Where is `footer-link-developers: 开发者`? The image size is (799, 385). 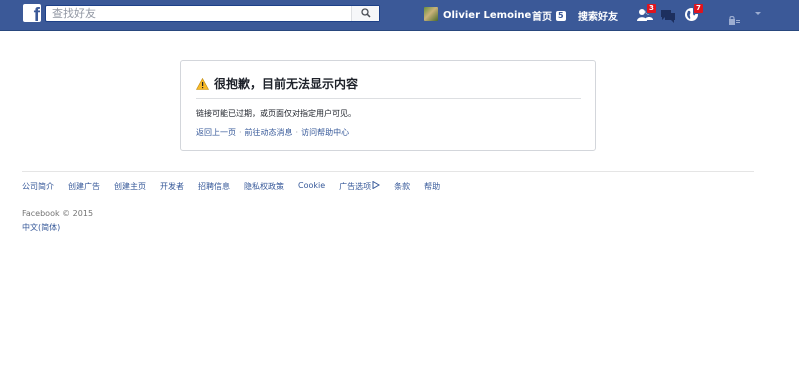 footer-link-developers: 开发者 is located at coordinates (172, 186).